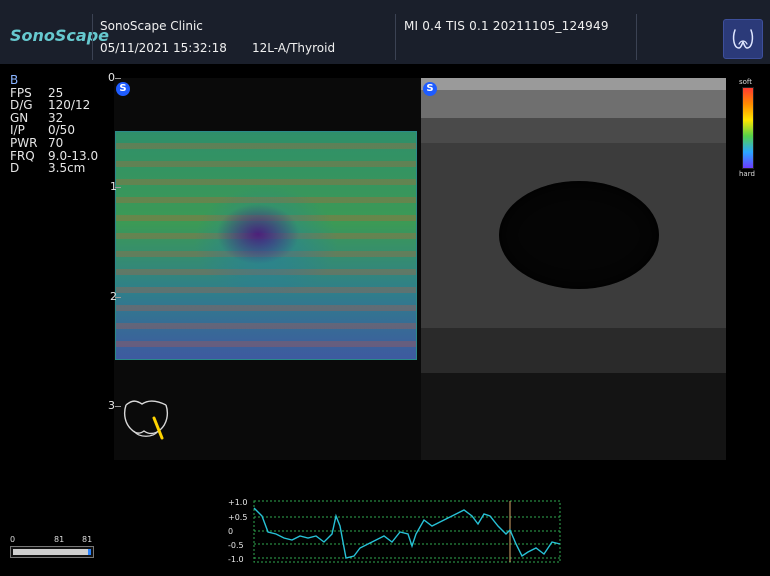 Image resolution: width=770 pixels, height=576 pixels. What do you see at coordinates (21, 105) in the screenshot?
I see `param-key: D/G` at bounding box center [21, 105].